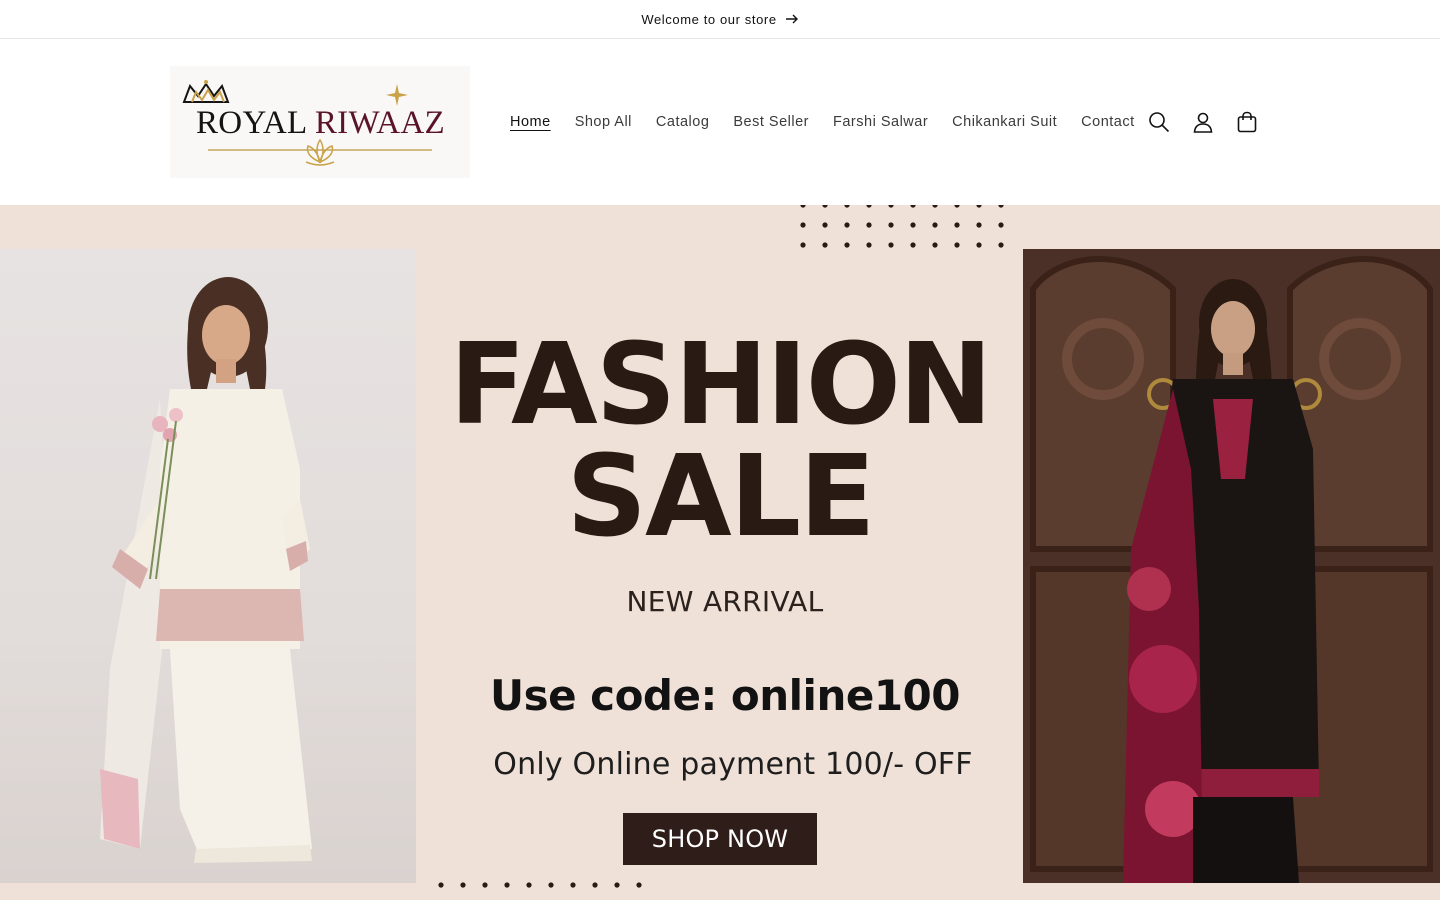  I want to click on logo-wordmark: ROYAL RIWAAZ, so click(320, 123).